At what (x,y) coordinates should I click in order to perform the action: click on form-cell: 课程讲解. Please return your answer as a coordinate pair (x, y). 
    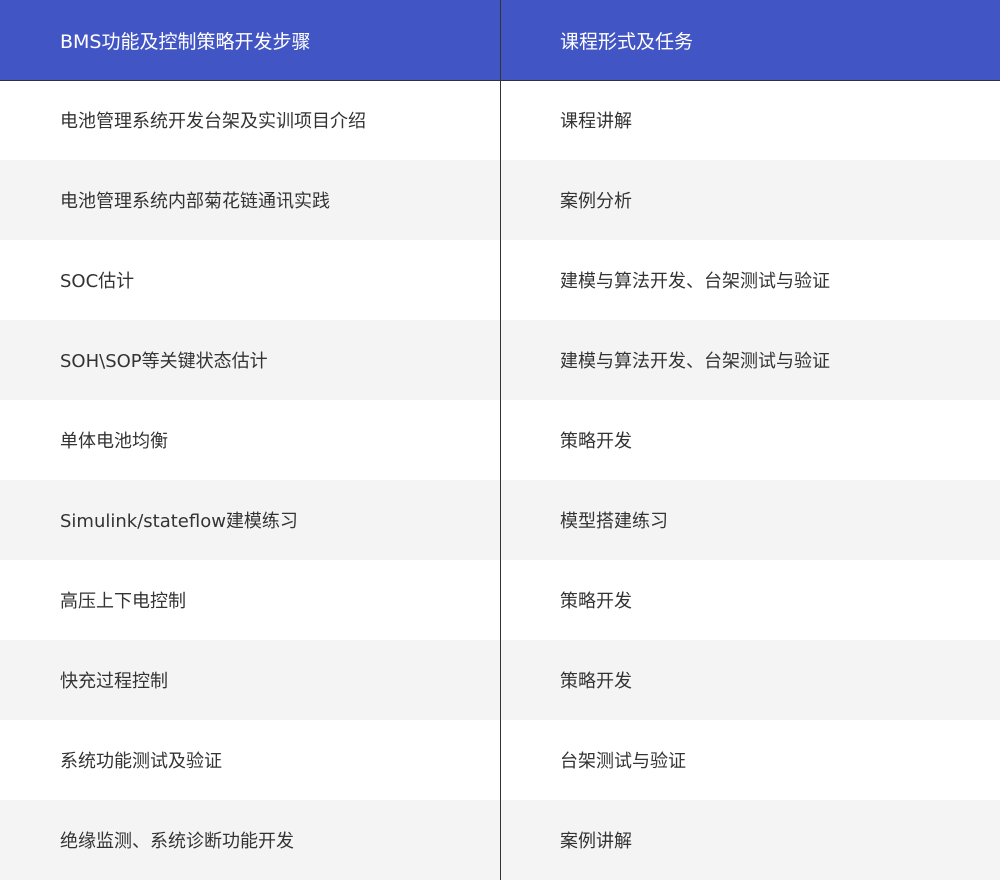
    Looking at the image, I should click on (596, 121).